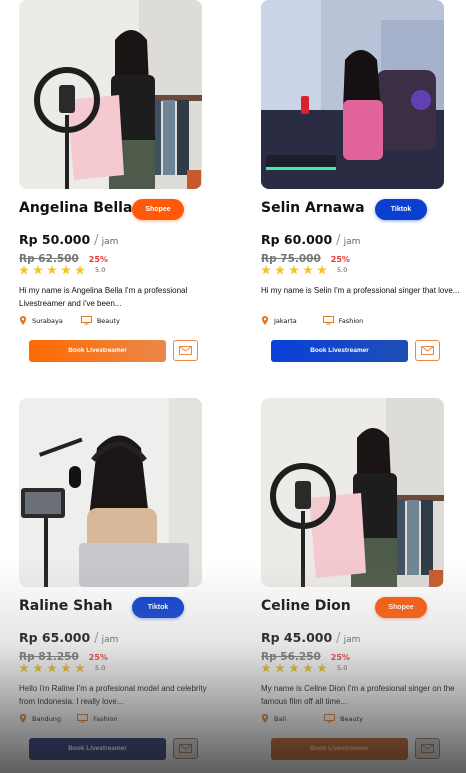 The height and width of the screenshot is (773, 466). I want to click on meta-row: Surabaya Beauty, so click(69, 320).